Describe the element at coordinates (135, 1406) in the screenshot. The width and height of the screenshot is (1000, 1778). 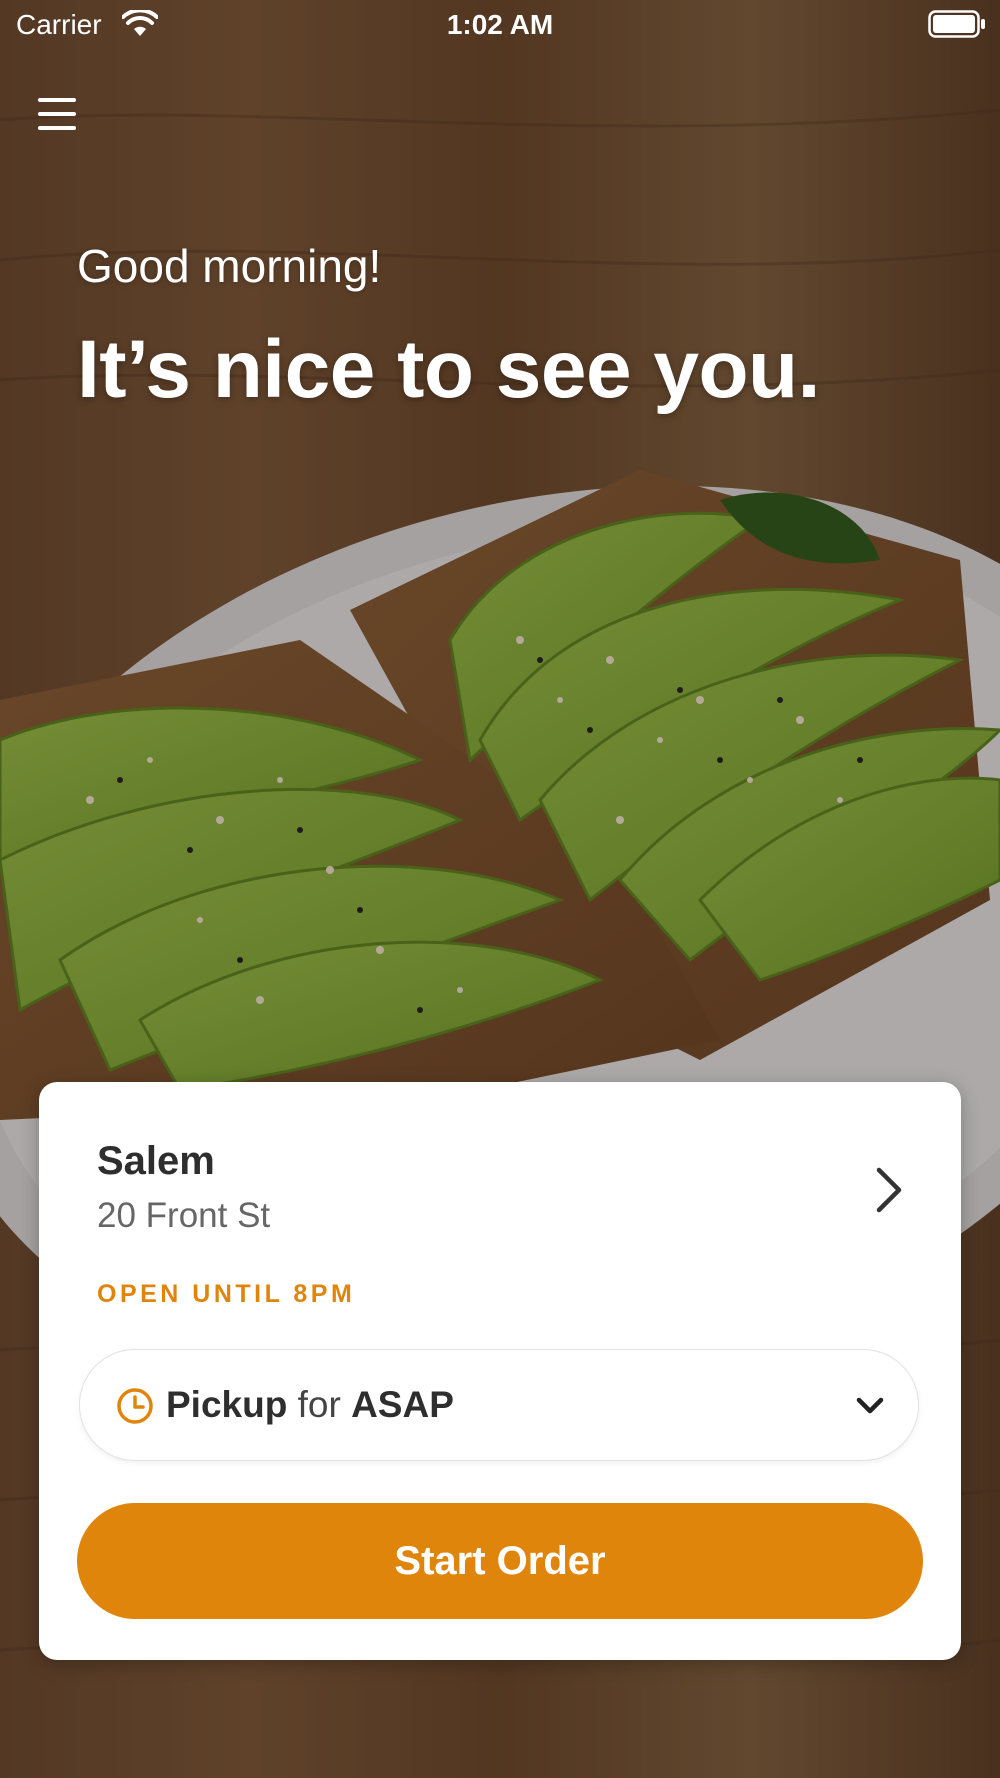
I see `clock-icon` at that location.